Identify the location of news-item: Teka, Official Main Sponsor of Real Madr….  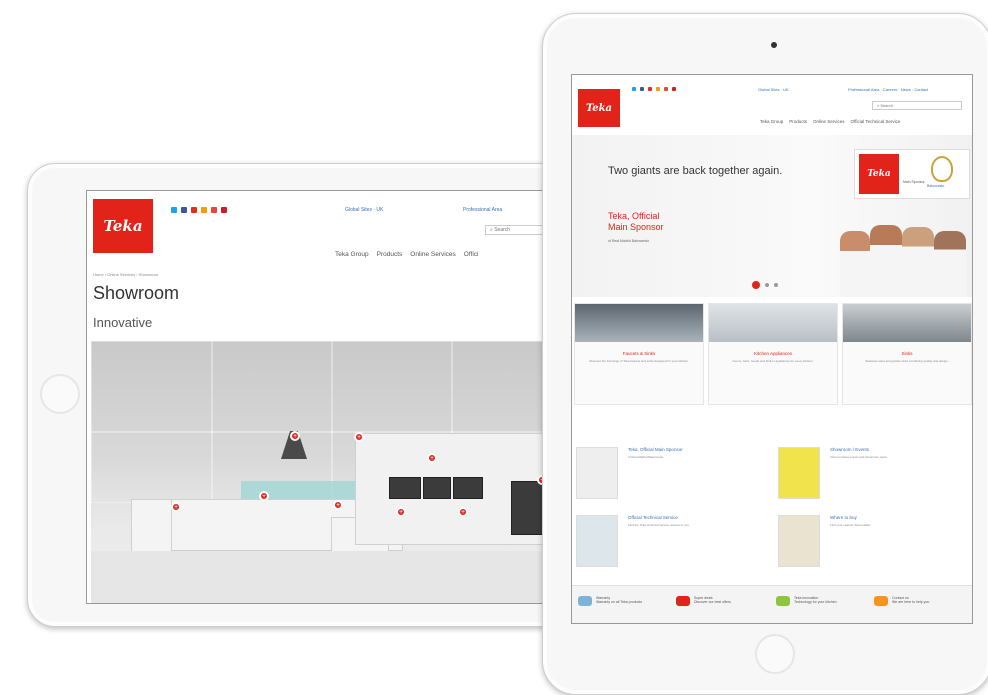
(666, 475).